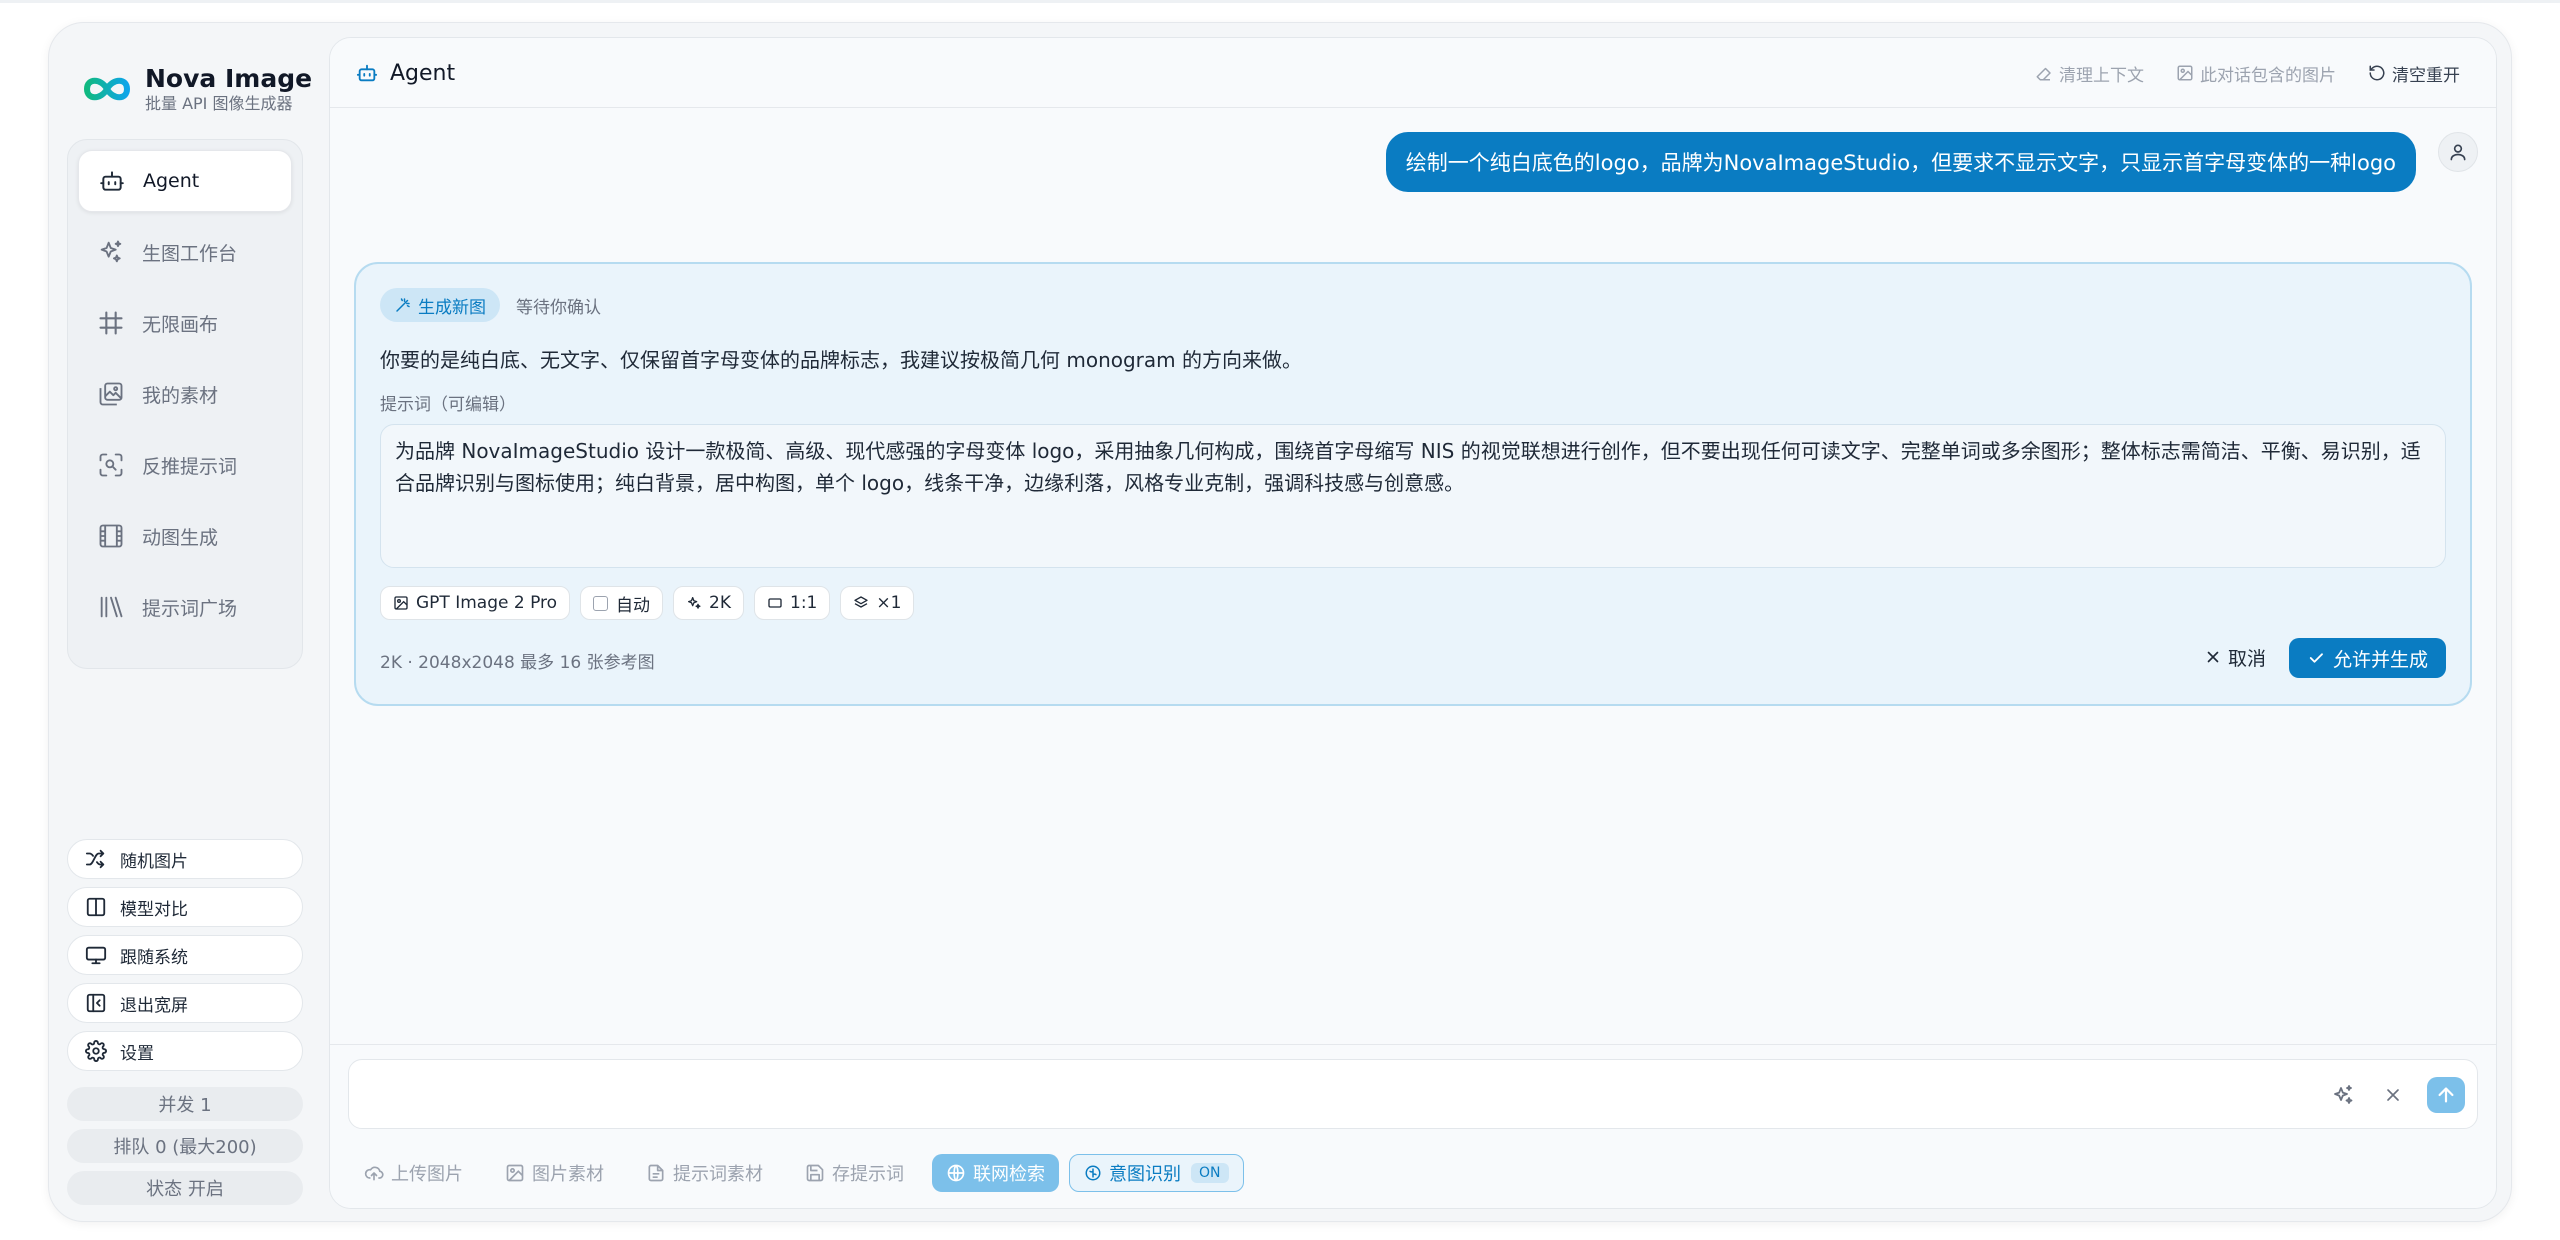  I want to click on cancel-button: 取消, so click(2235, 657).